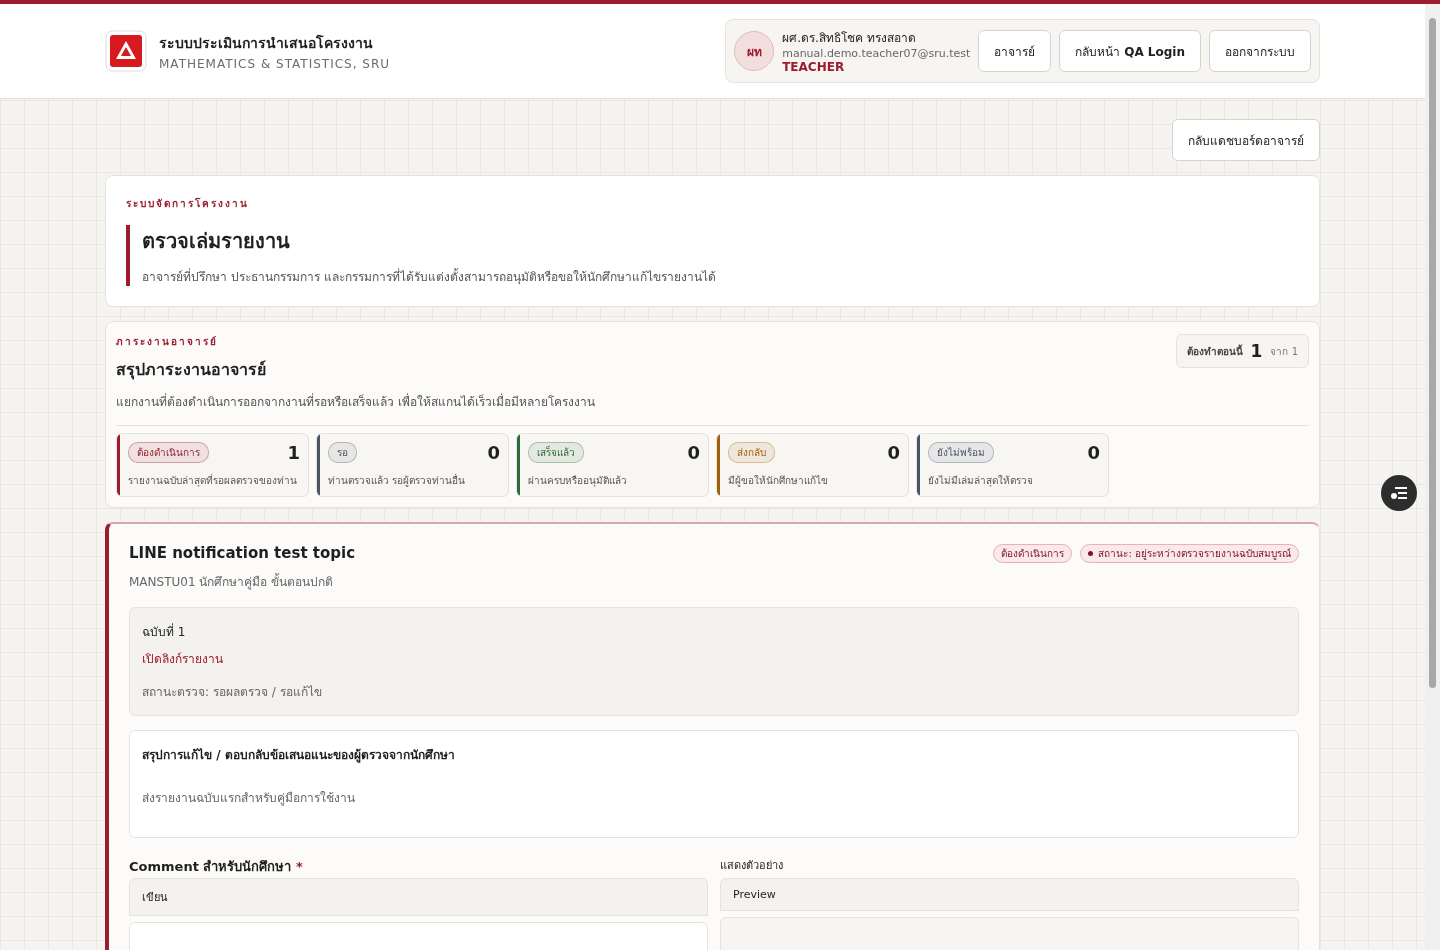 The height and width of the screenshot is (950, 1440). What do you see at coordinates (1246, 140) in the screenshot?
I see `back-button: กลับแดชบอร์ดอาจารย์` at bounding box center [1246, 140].